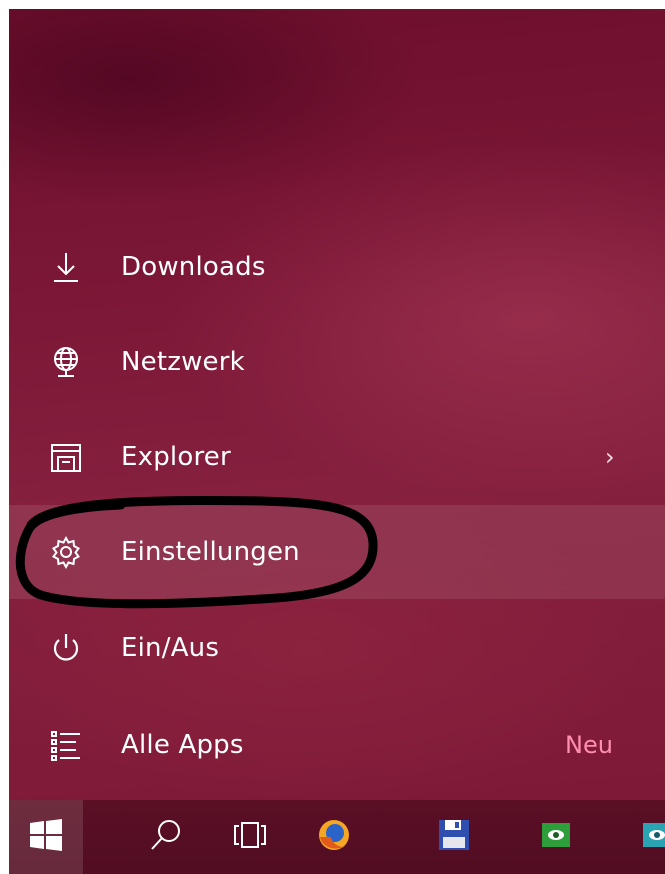 The width and height of the screenshot is (665, 874). Describe the element at coordinates (337, 362) in the screenshot. I see `menu-item-netzwerk: Netzwerk` at that location.